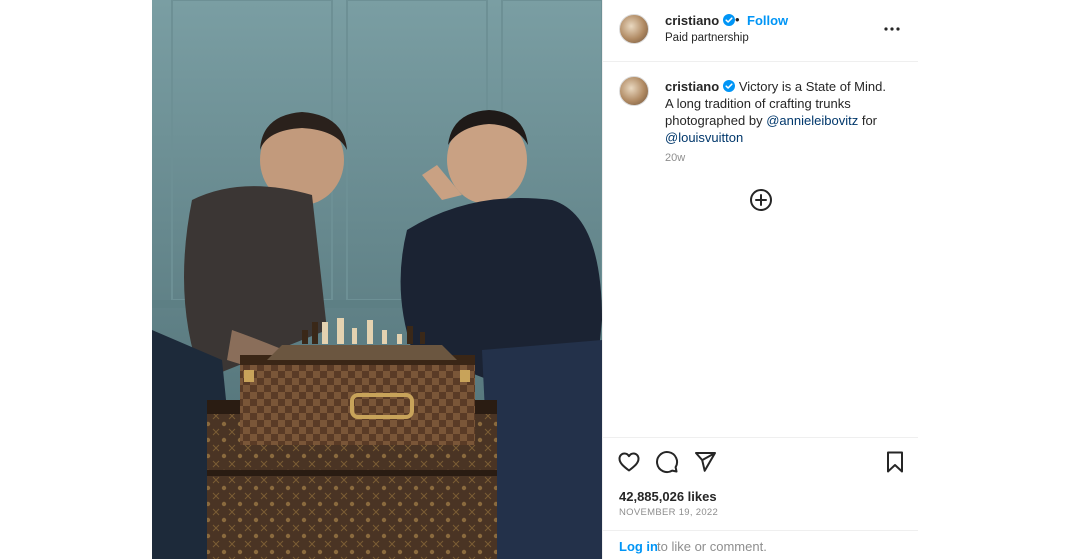 The width and height of the screenshot is (1068, 559). Describe the element at coordinates (767, 20) in the screenshot. I see `follow-button: Follow` at that location.